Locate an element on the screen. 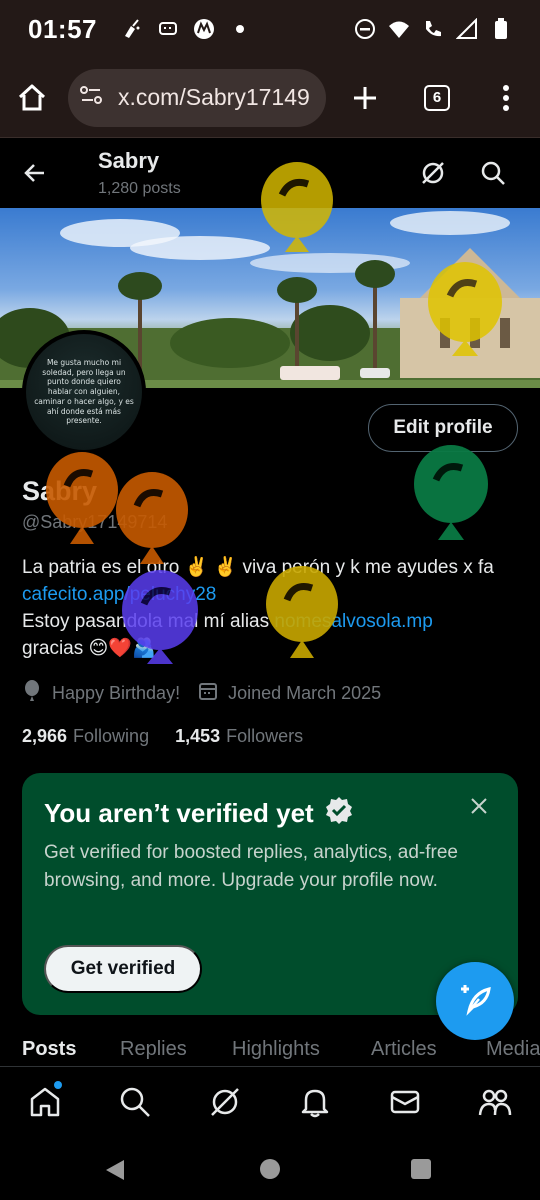 This screenshot has width=540, height=1200. compose-post-button is located at coordinates (475, 1001).